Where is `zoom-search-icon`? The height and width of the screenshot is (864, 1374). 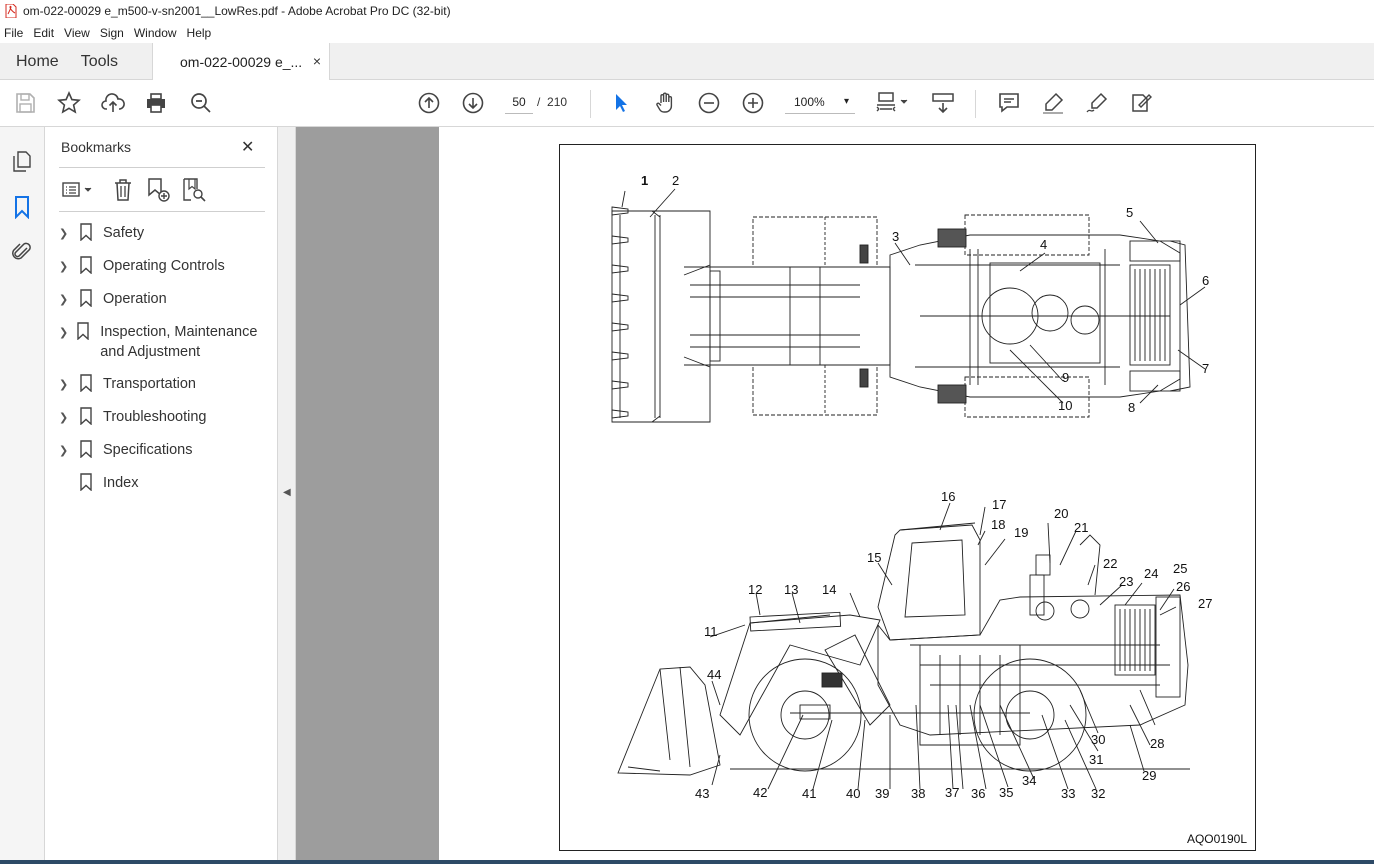
zoom-search-icon is located at coordinates (201, 103).